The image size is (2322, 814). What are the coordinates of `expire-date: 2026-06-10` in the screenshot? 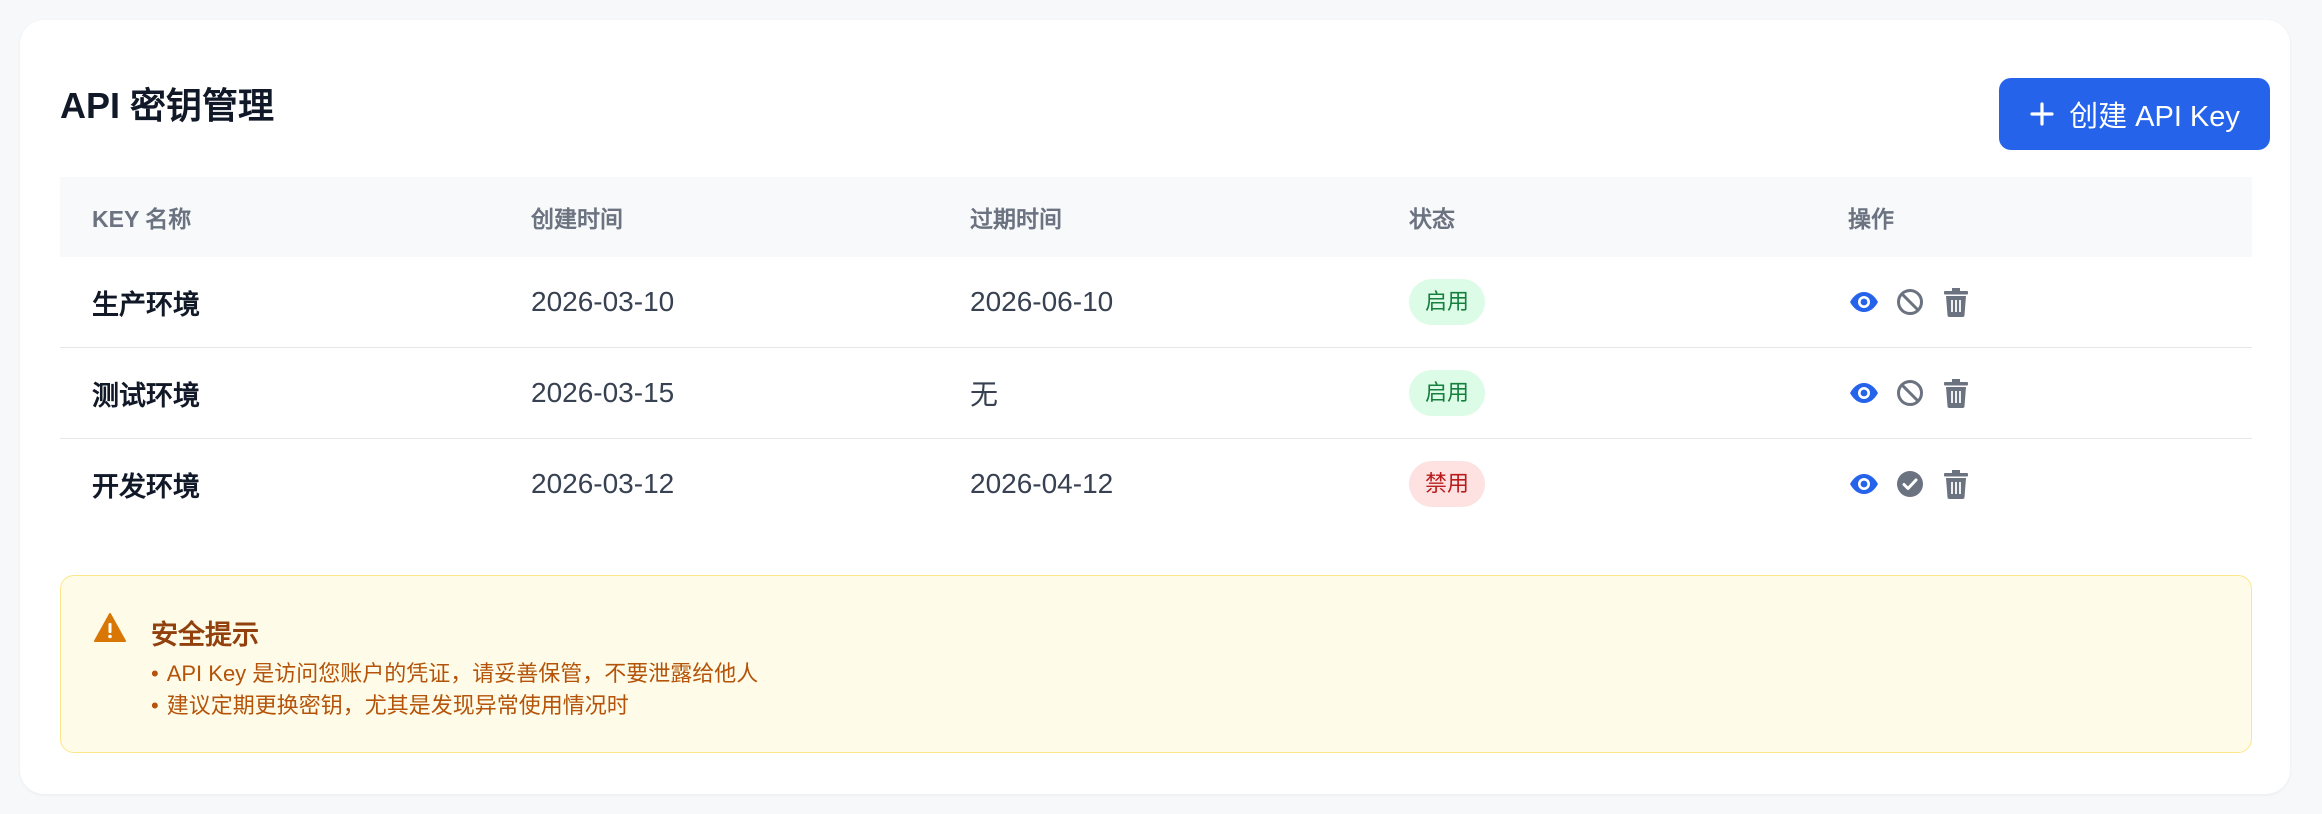 It's located at (1042, 301).